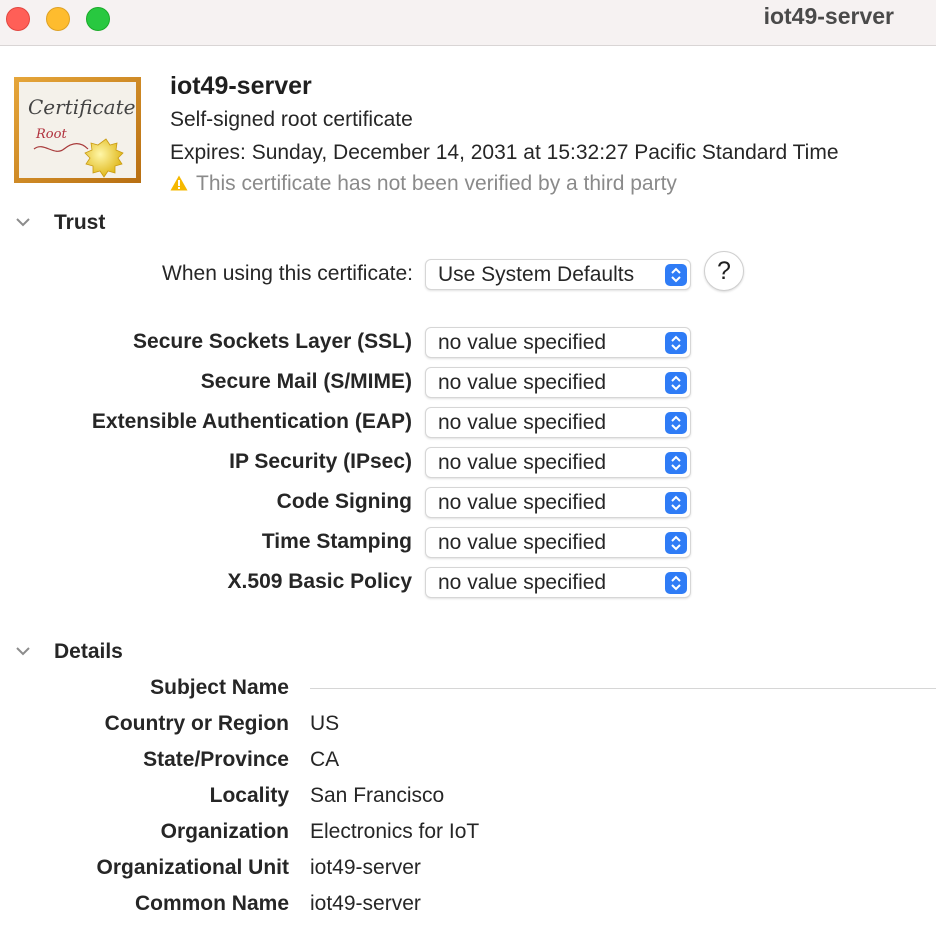 This screenshot has height=926, width=936. I want to click on policy-popup-x509: no value specified, so click(558, 582).